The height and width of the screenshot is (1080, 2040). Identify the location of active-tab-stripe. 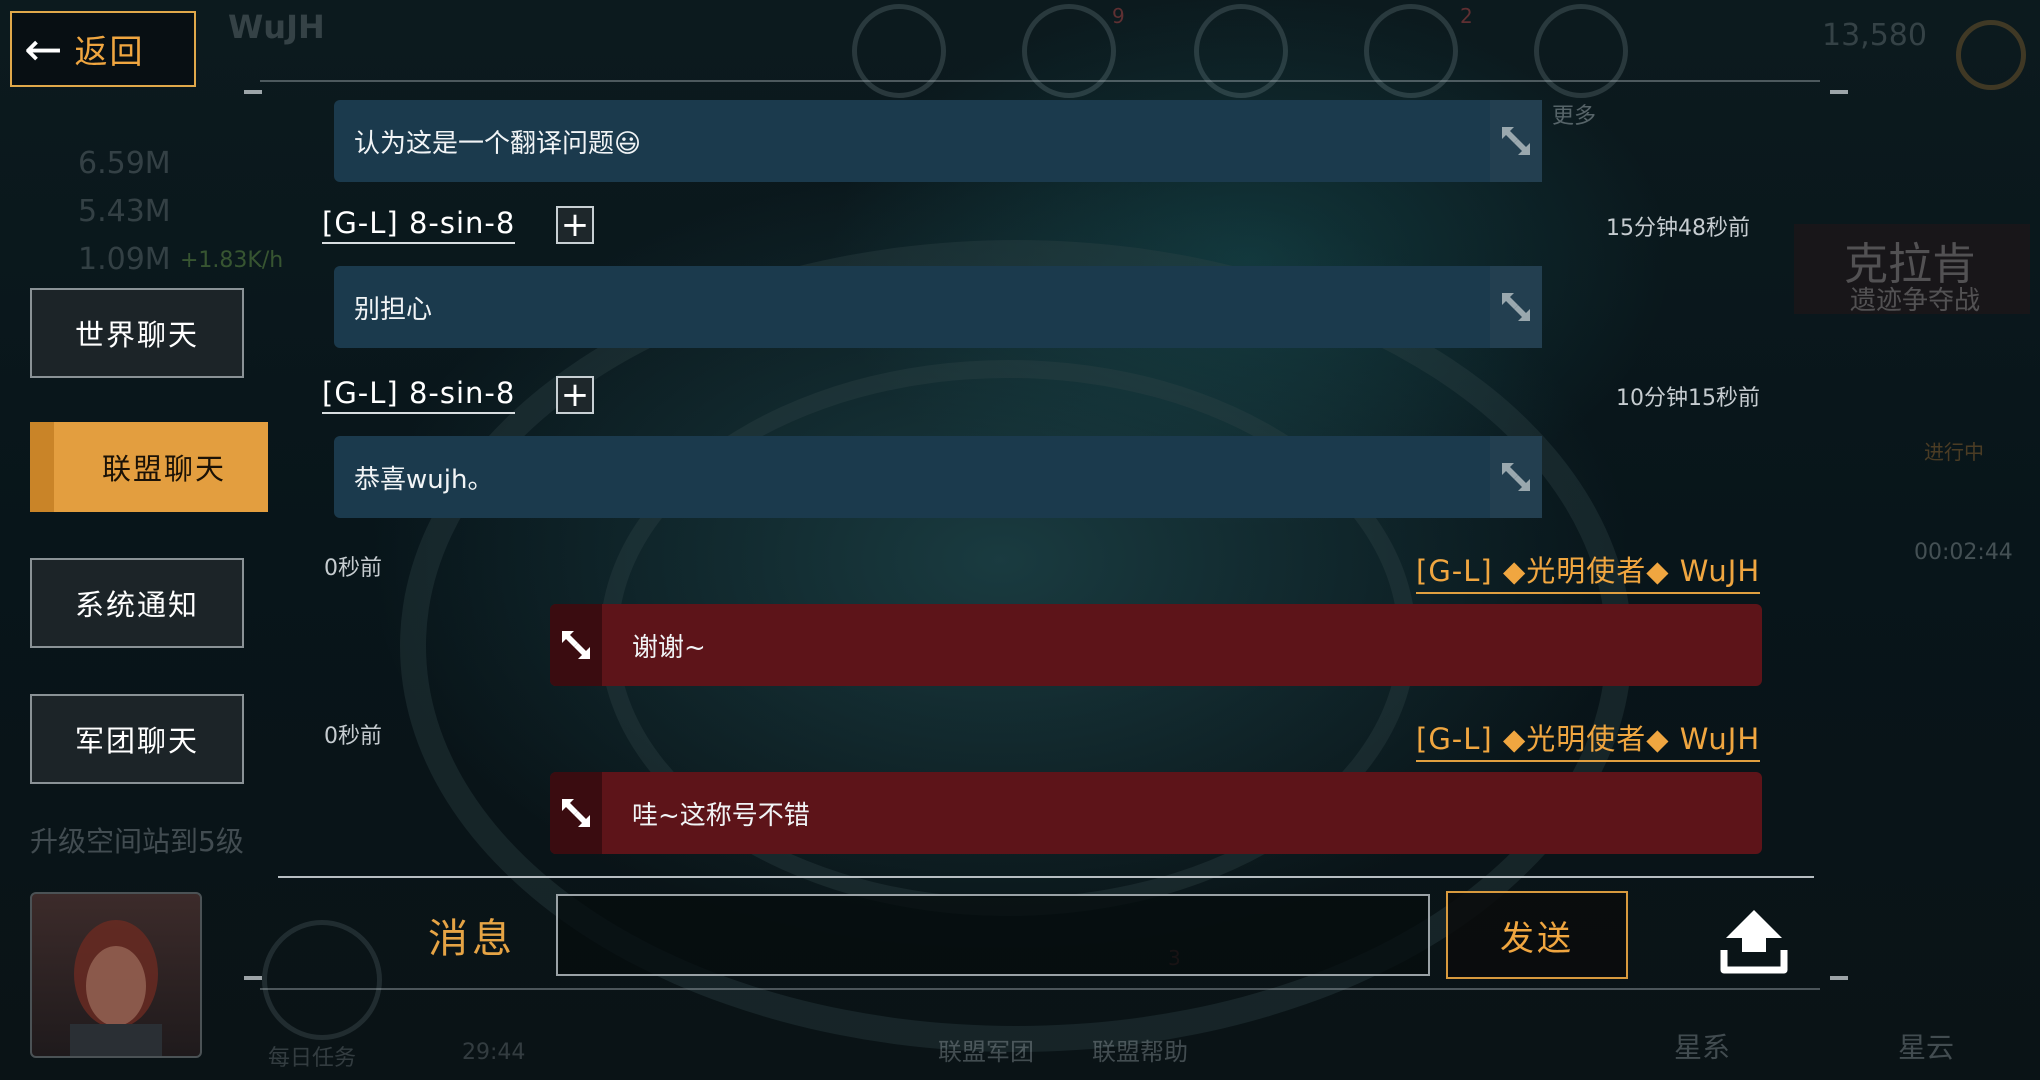
(42, 467).